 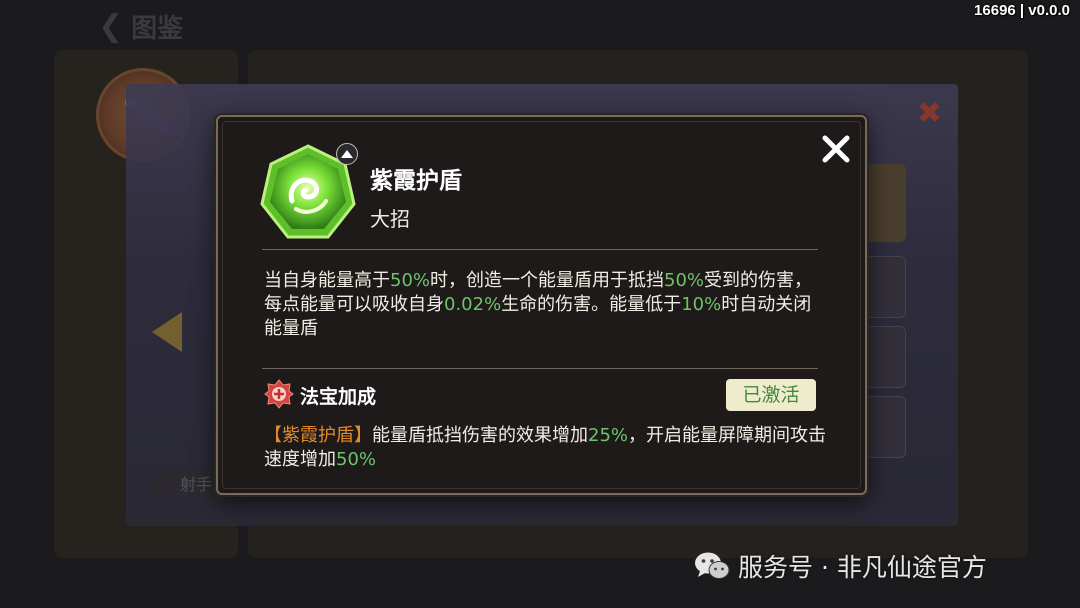 What do you see at coordinates (338, 397) in the screenshot?
I see `treasure-bonus-title: 法宝加成` at bounding box center [338, 397].